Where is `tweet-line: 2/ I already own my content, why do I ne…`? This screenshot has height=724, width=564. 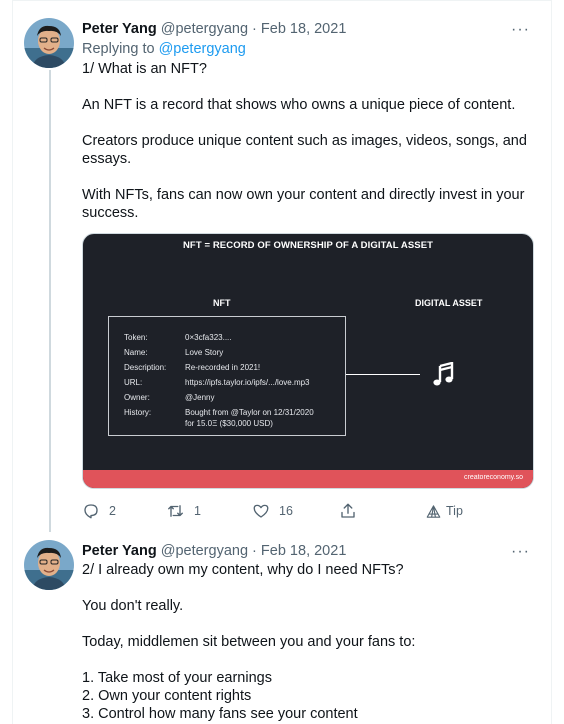
tweet-line: 2/ I already own my content, why do I ne… is located at coordinates (243, 570).